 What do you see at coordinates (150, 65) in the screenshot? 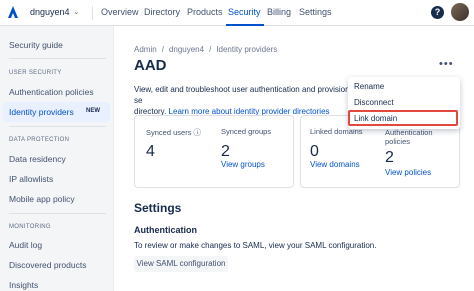
I see `page-title: AAD` at bounding box center [150, 65].